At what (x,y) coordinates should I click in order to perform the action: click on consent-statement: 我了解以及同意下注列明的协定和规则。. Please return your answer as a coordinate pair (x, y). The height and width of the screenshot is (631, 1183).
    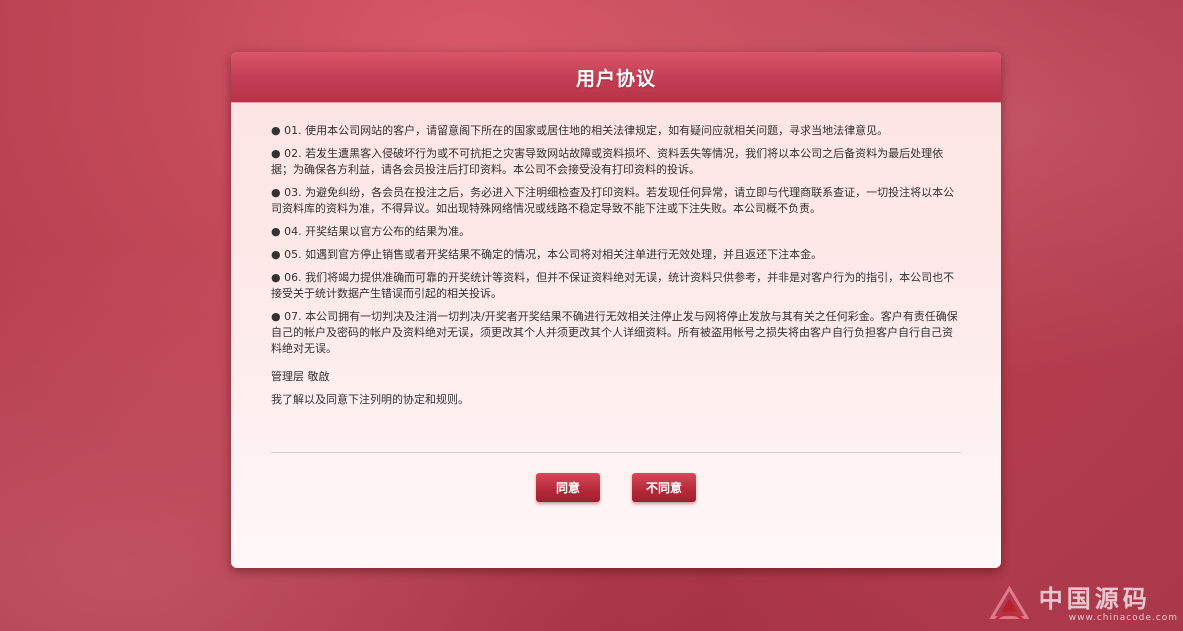
    Looking at the image, I should click on (370, 399).